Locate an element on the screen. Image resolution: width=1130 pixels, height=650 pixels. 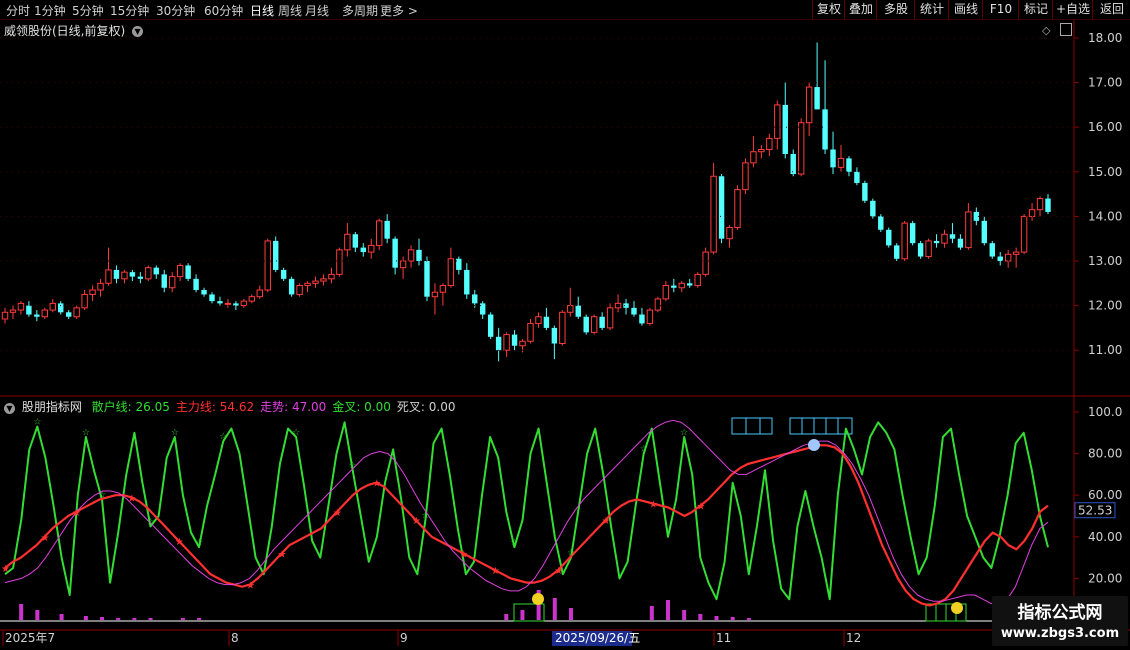
signal-box-green is located at coordinates (946, 612).